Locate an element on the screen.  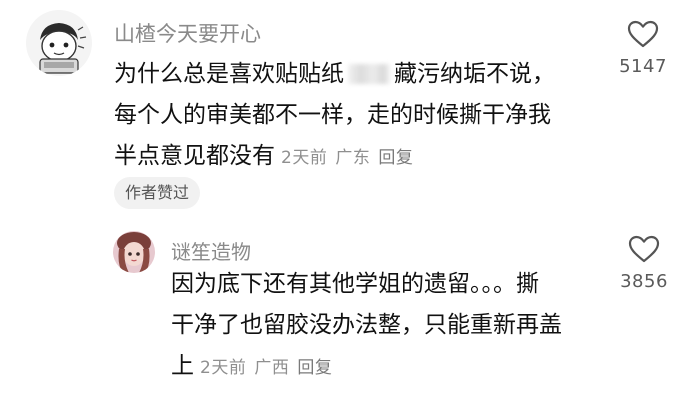
comment-line-3: 半点意见都没有 2天前 广东 回复 is located at coordinates (334, 157).